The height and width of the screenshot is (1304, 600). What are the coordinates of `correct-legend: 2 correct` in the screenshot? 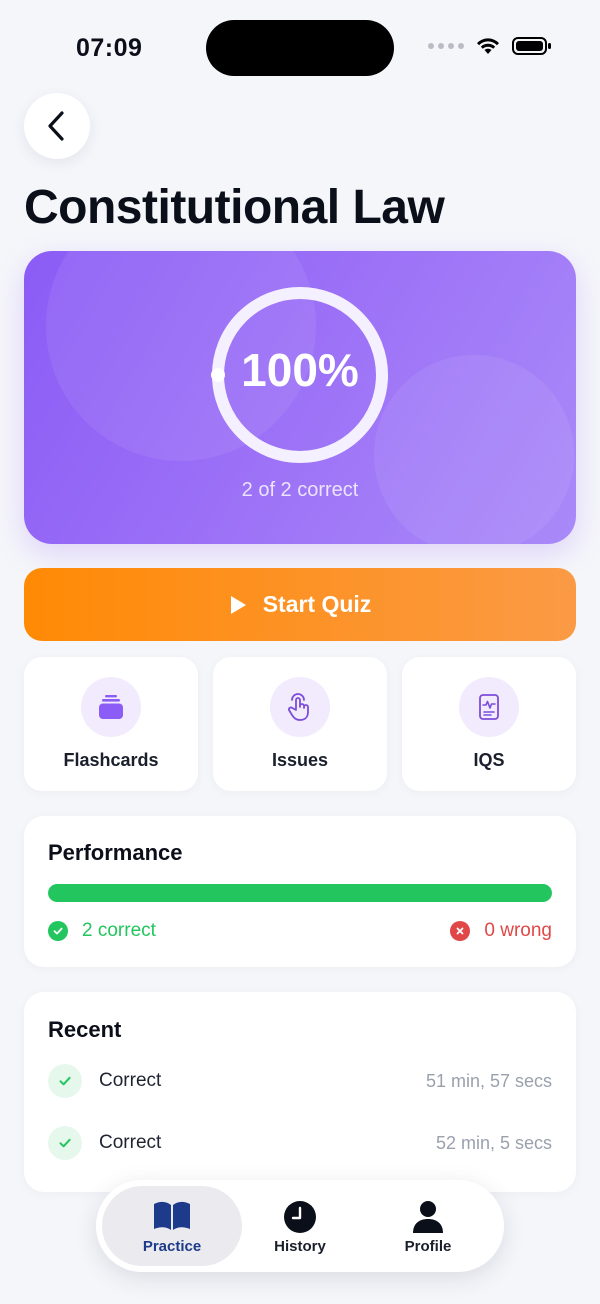 It's located at (102, 931).